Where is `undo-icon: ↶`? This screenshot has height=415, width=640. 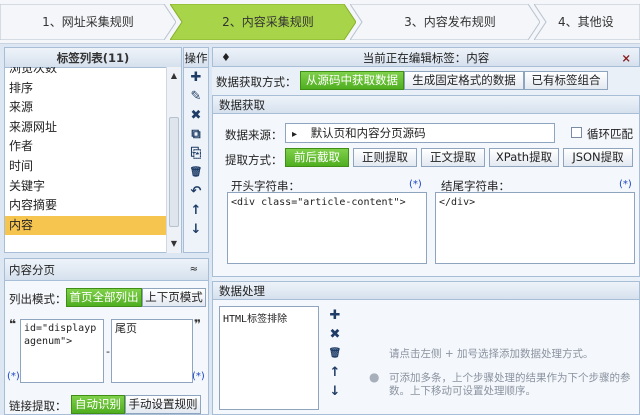 undo-icon: ↶ is located at coordinates (196, 191).